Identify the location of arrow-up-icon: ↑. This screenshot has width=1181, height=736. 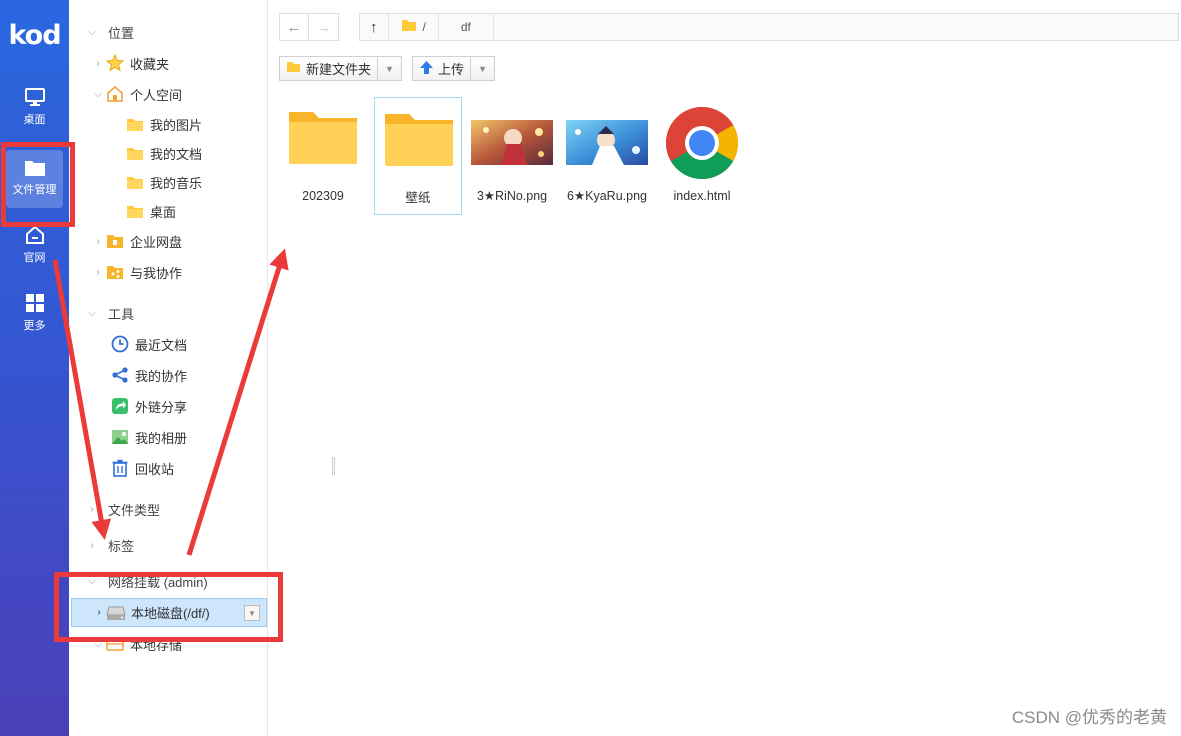
(374, 27).